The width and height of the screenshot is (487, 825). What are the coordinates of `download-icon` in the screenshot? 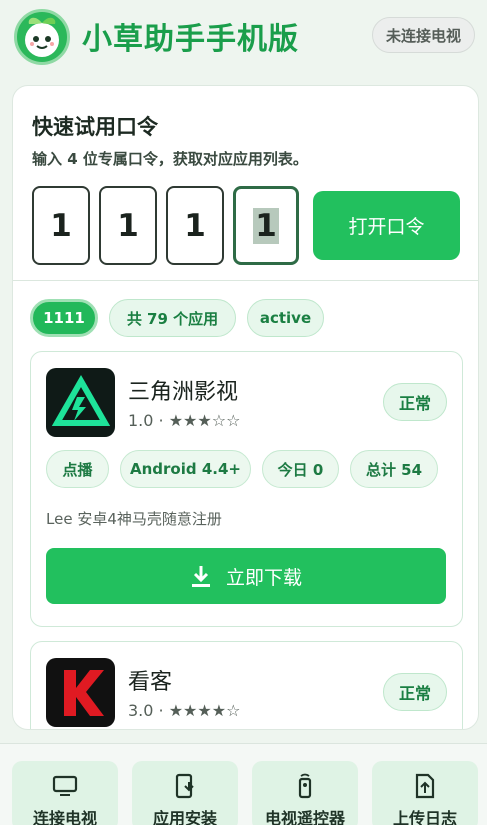 It's located at (200, 576).